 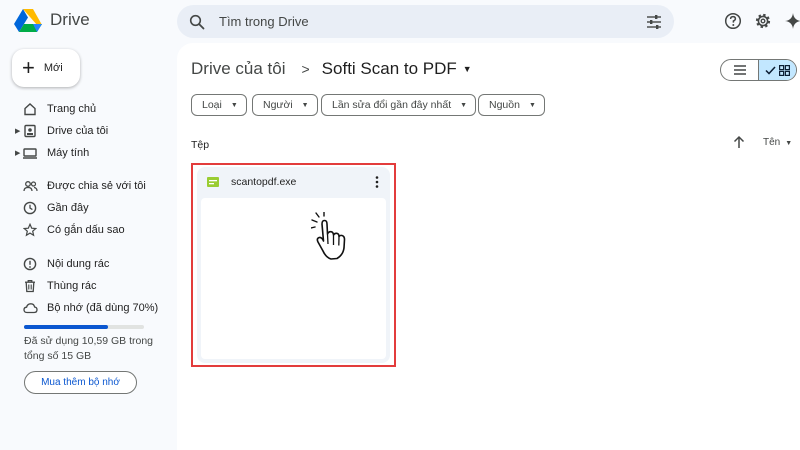 I want to click on sidebar-item-label: Bộ nhớ (đã dùng 70%), so click(x=103, y=308).